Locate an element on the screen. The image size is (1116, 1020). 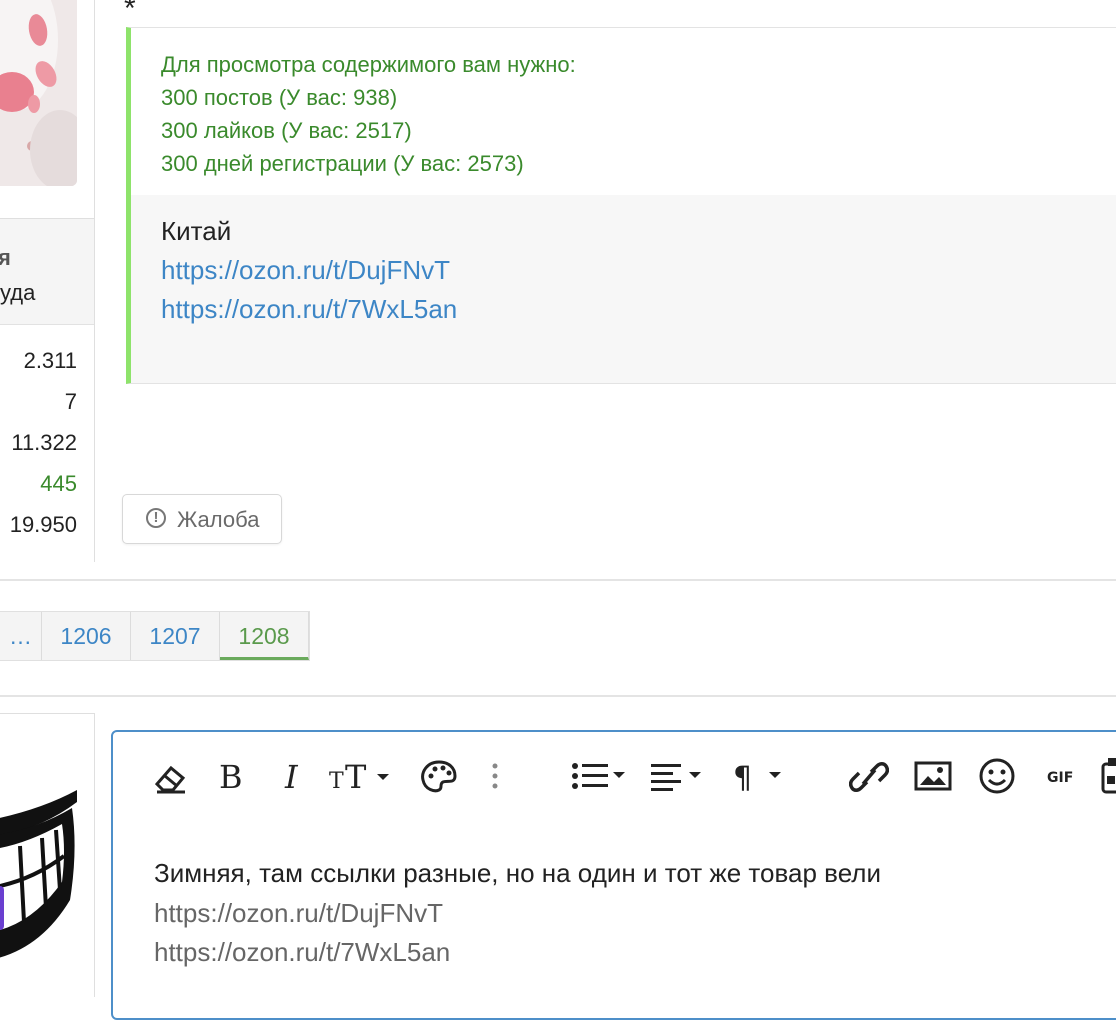
report-label: Жалоба is located at coordinates (218, 519).